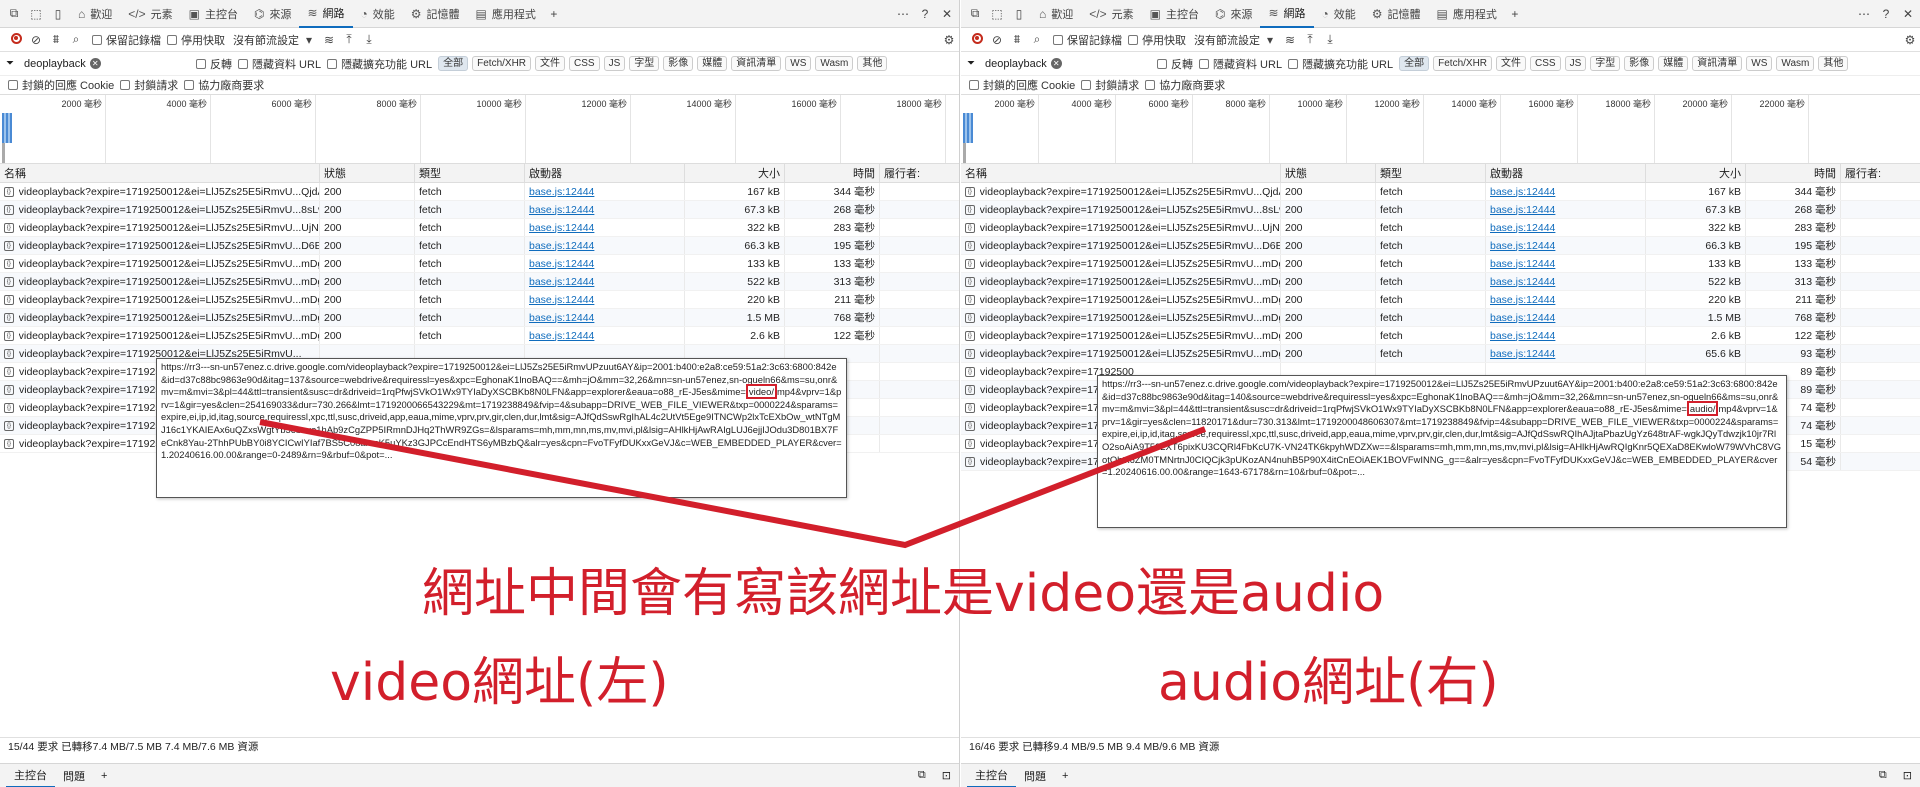 Image resolution: width=1920 pixels, height=787 pixels. Describe the element at coordinates (1396, 14) in the screenshot. I see `tab-memory: ⚙ 記憶體` at that location.